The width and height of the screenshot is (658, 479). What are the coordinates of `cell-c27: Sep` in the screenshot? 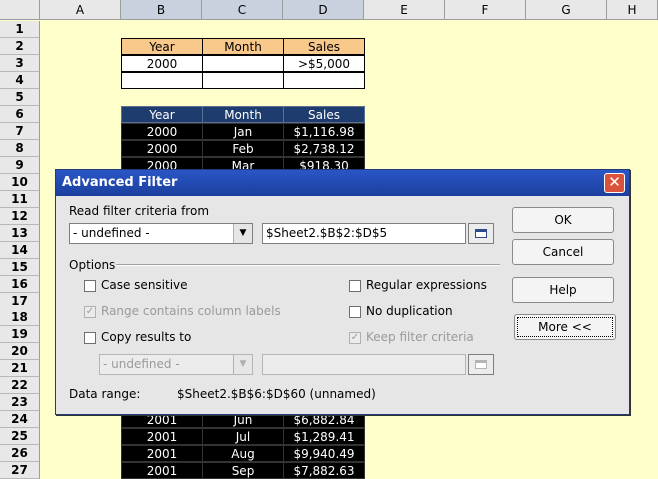 It's located at (243, 470).